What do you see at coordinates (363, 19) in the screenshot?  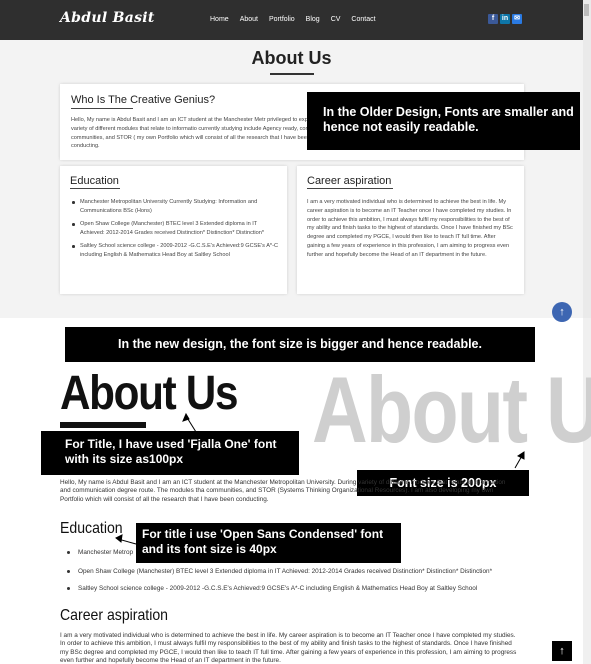 I see `nav-contact: Contact` at bounding box center [363, 19].